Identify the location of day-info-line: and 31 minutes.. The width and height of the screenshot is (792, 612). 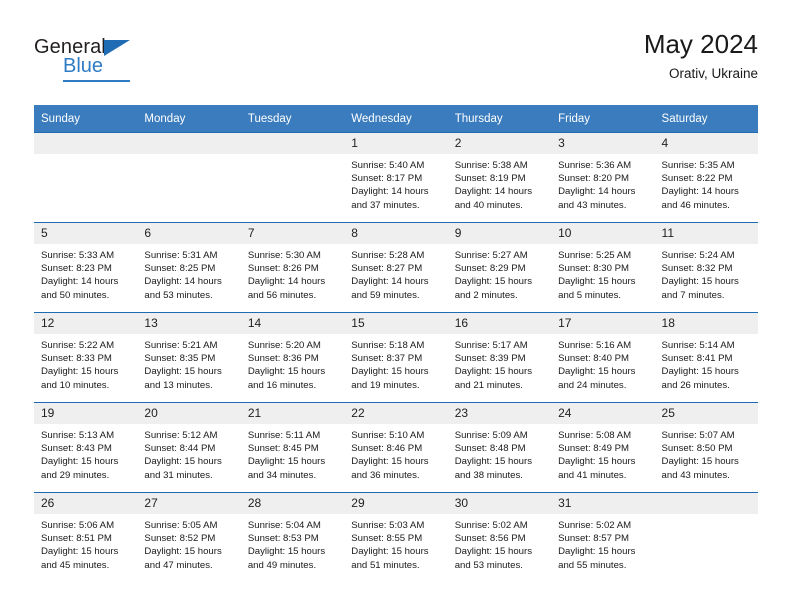
(178, 475).